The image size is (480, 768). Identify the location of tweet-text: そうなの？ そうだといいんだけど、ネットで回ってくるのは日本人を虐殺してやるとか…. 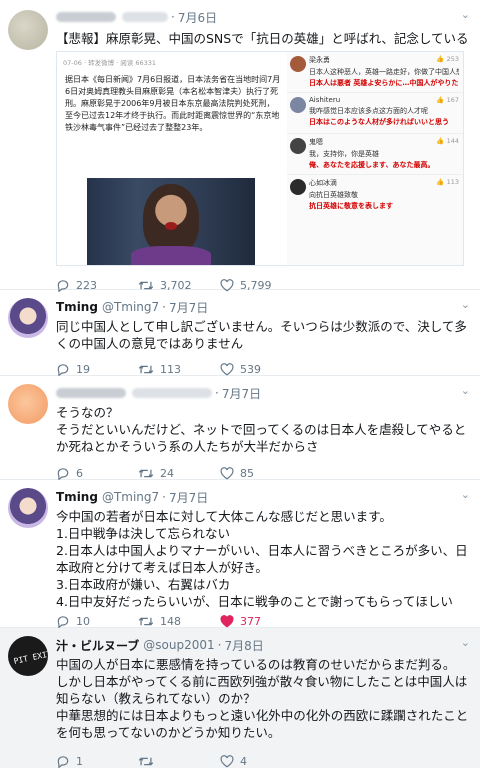
(261, 429).